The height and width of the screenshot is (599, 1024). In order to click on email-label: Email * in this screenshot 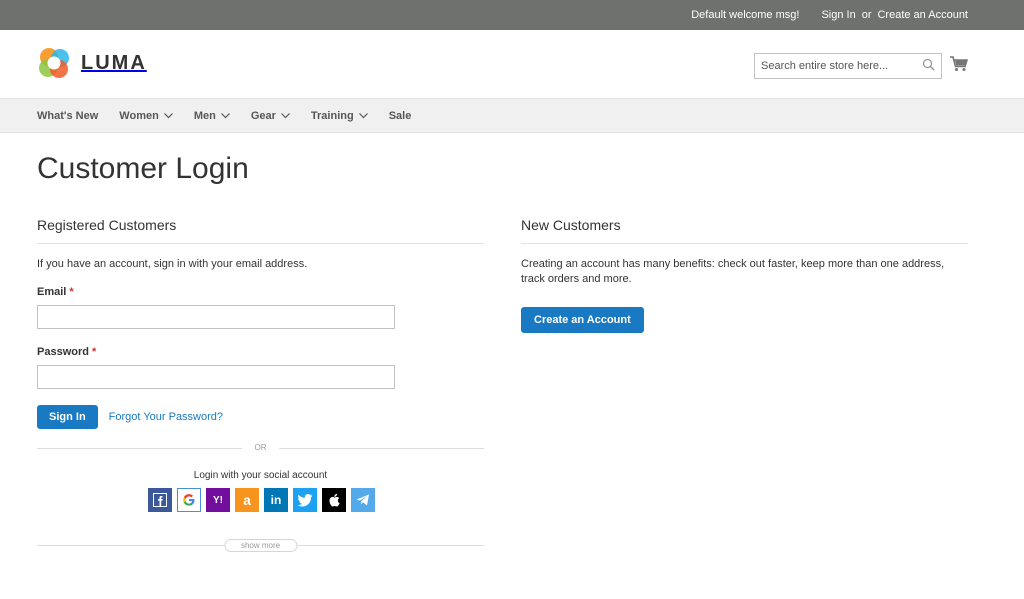, I will do `click(260, 292)`.